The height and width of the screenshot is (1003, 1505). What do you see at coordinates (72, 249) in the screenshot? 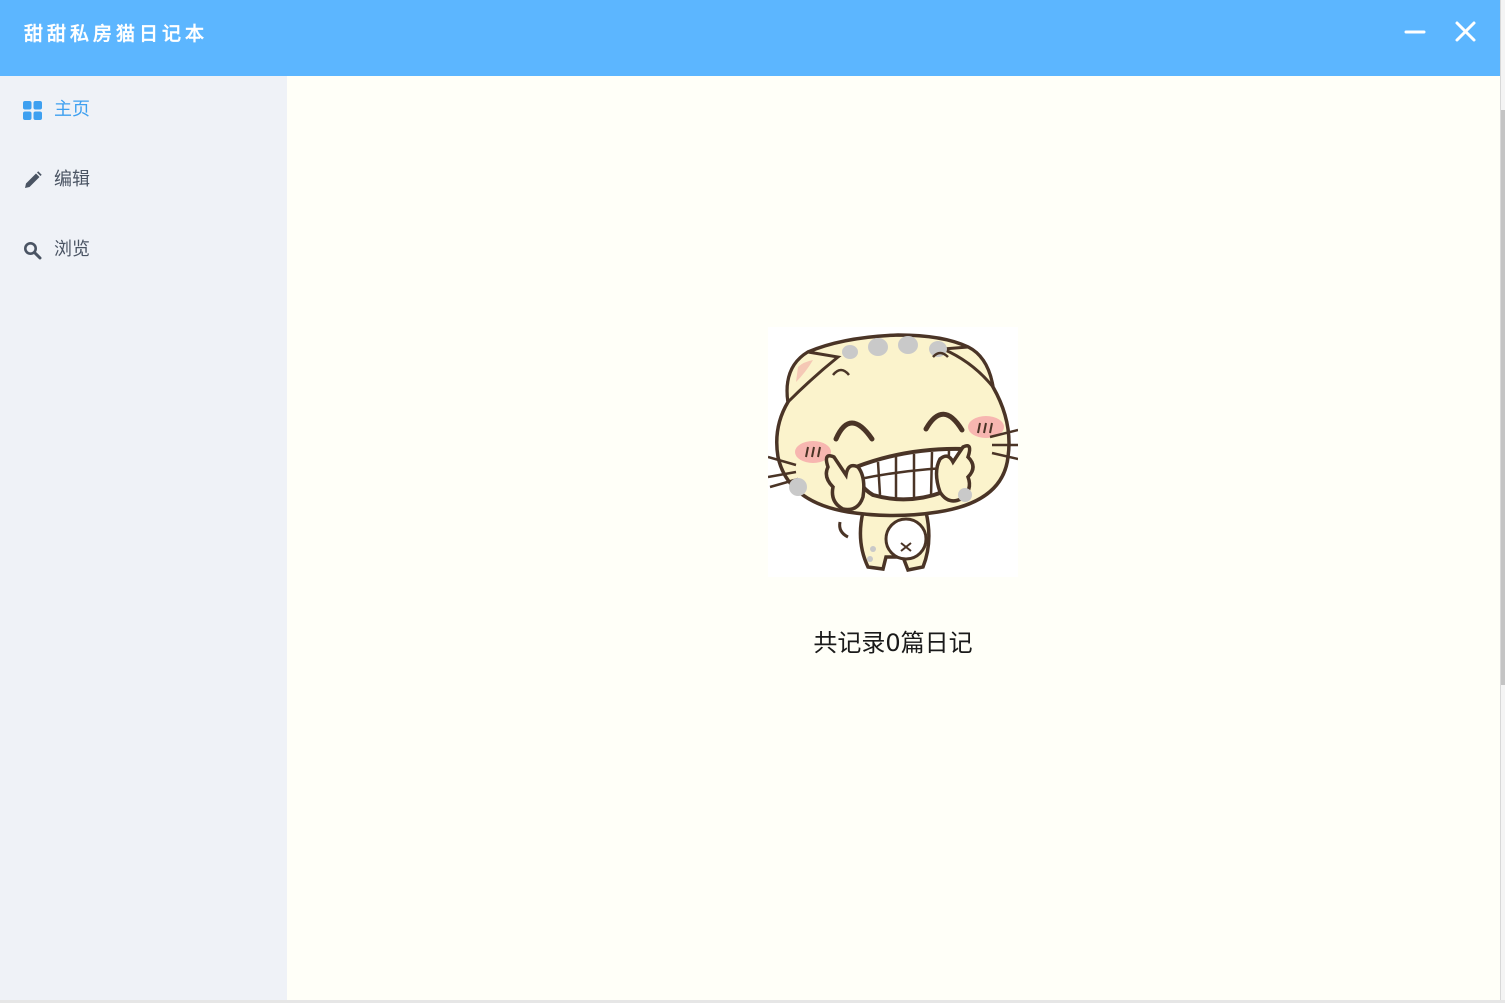
I see `sidebar-item-label: 浏览` at bounding box center [72, 249].